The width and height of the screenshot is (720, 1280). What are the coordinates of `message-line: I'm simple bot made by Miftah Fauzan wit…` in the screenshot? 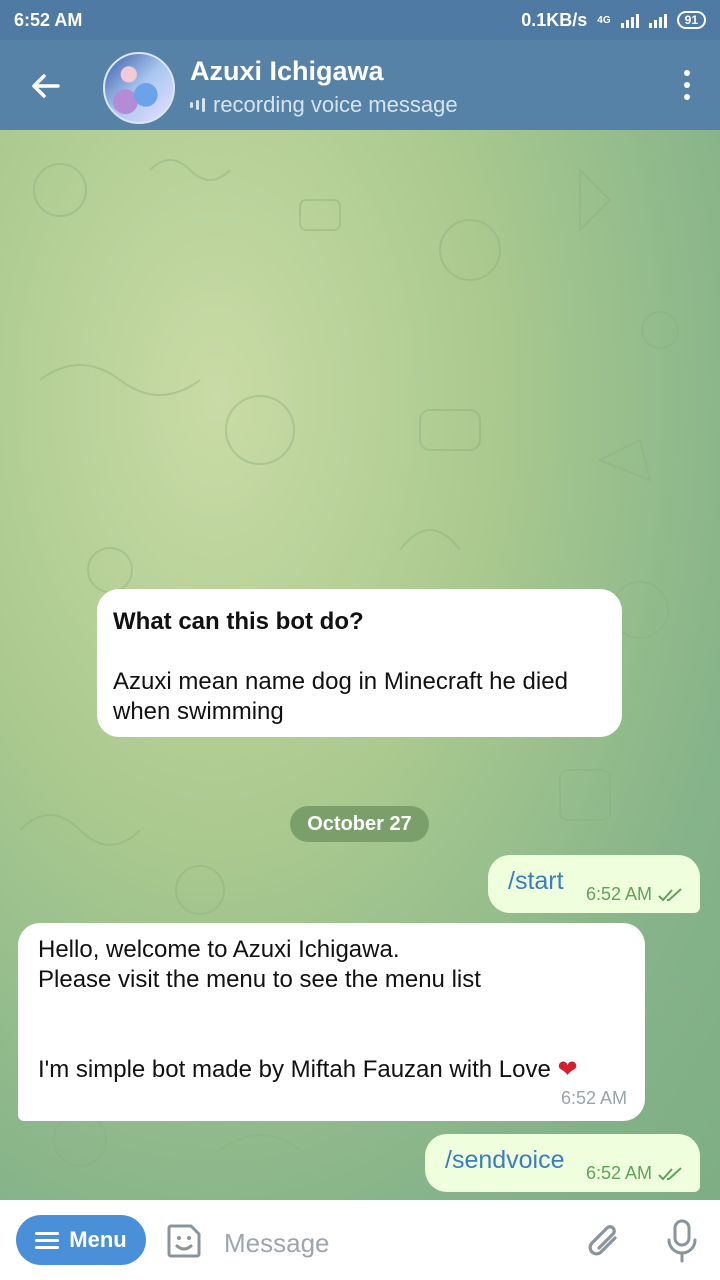 It's located at (294, 1069).